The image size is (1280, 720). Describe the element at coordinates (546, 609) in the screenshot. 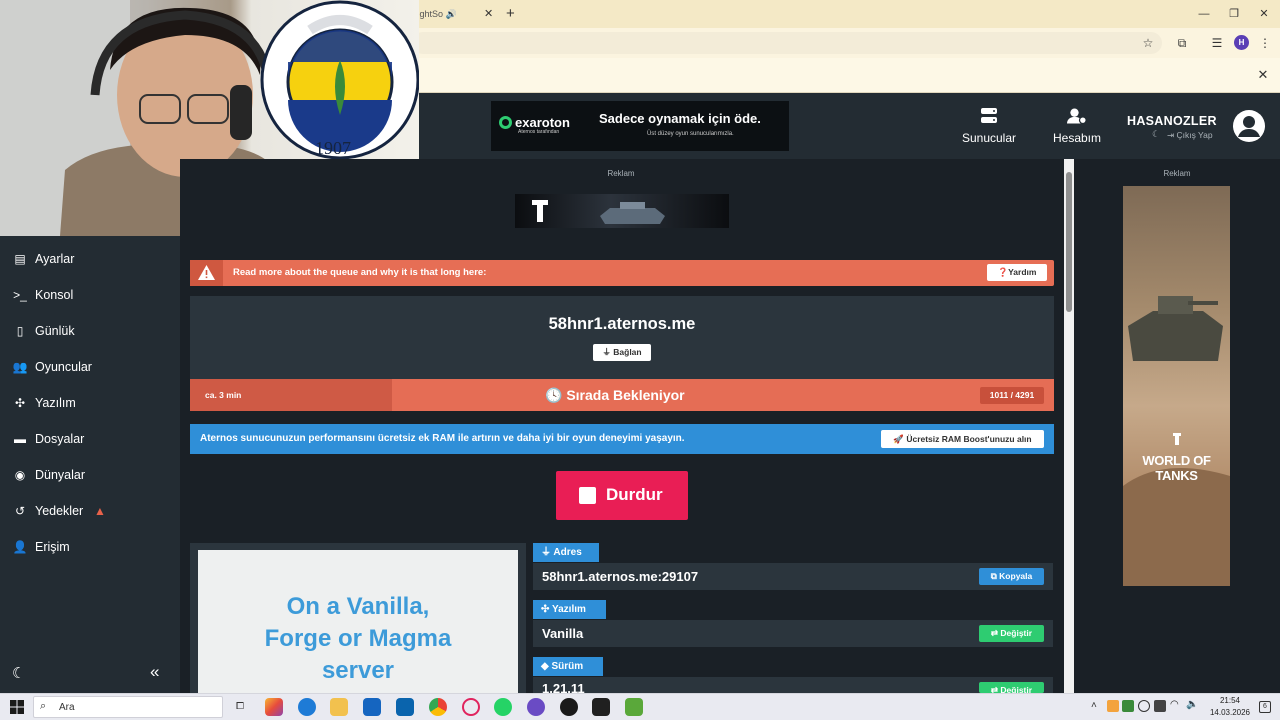

I see `puzzle-icon: ✣` at that location.